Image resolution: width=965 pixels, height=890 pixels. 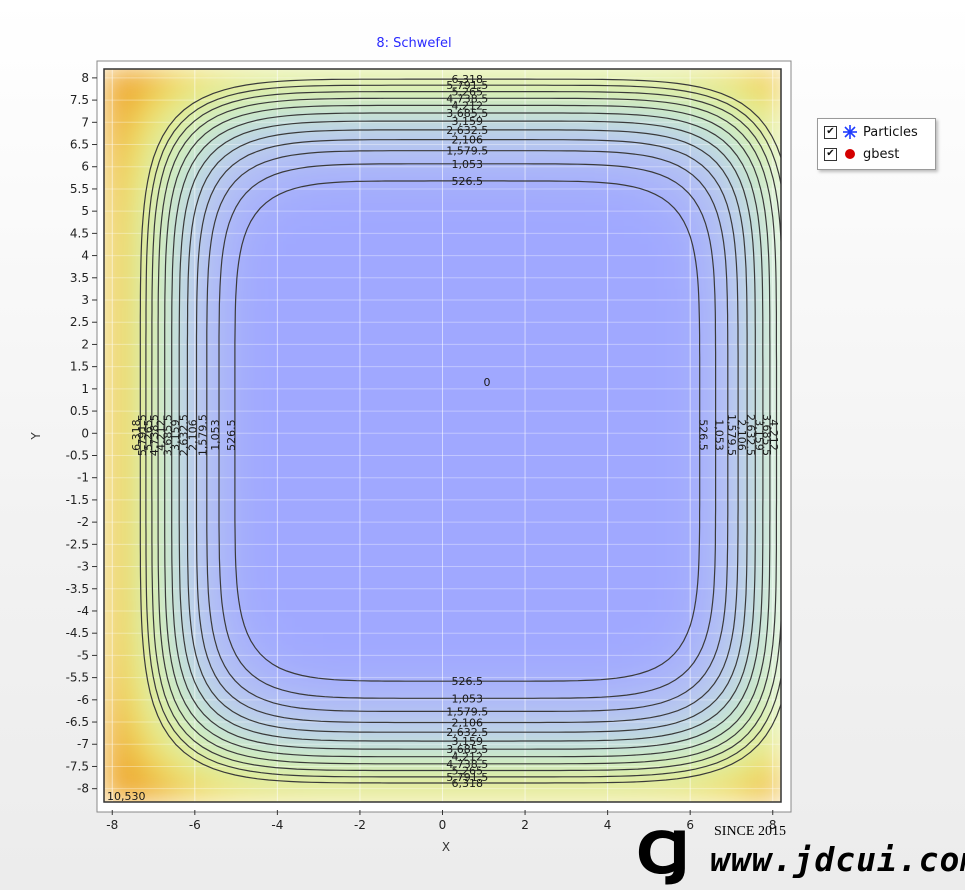 What do you see at coordinates (79, 100) in the screenshot?
I see `y-tick-label: 7.5` at bounding box center [79, 100].